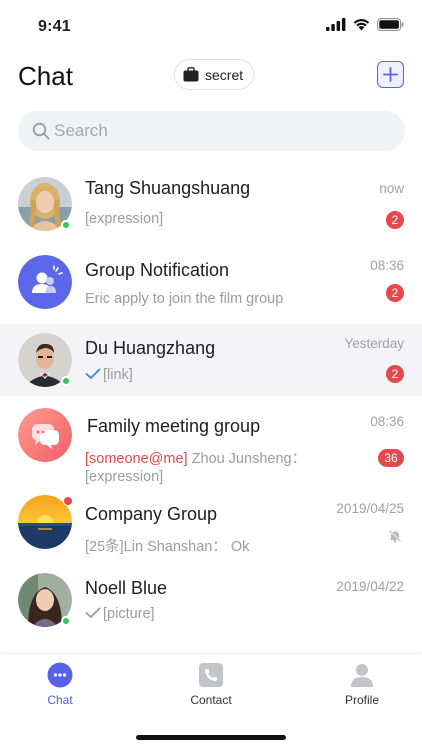 This screenshot has height=750, width=422. Describe the element at coordinates (60, 700) in the screenshot. I see `tab-label: Chat` at that location.